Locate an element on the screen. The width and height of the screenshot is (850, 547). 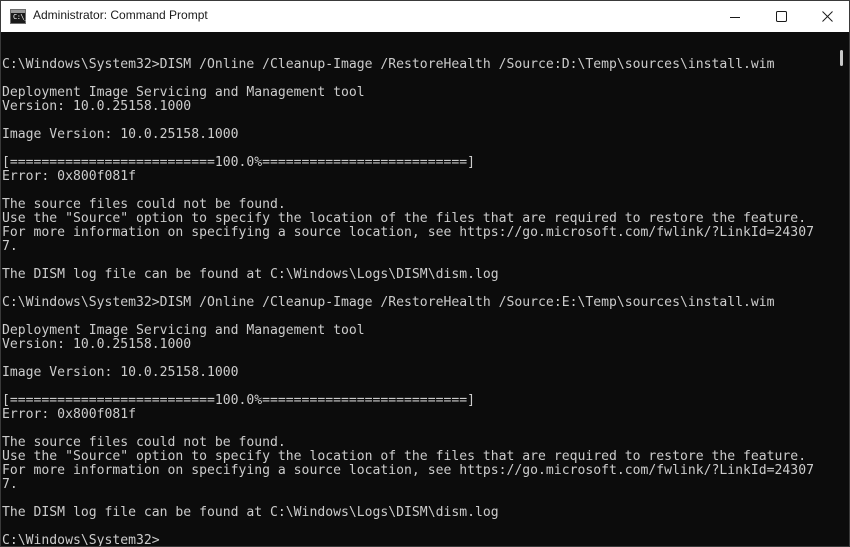
command-prompt-icon-glyph: C:\_ is located at coordinates (20, 17).